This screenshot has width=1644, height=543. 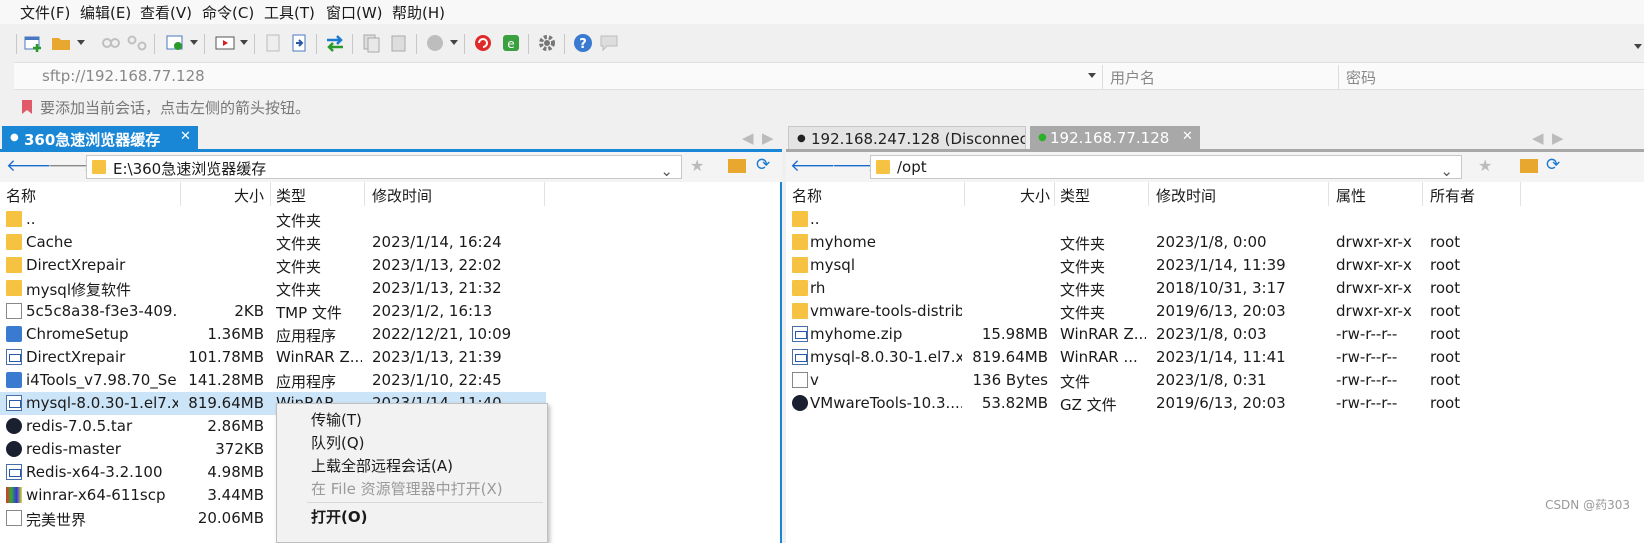 I want to click on file-name: .., so click(x=31, y=219).